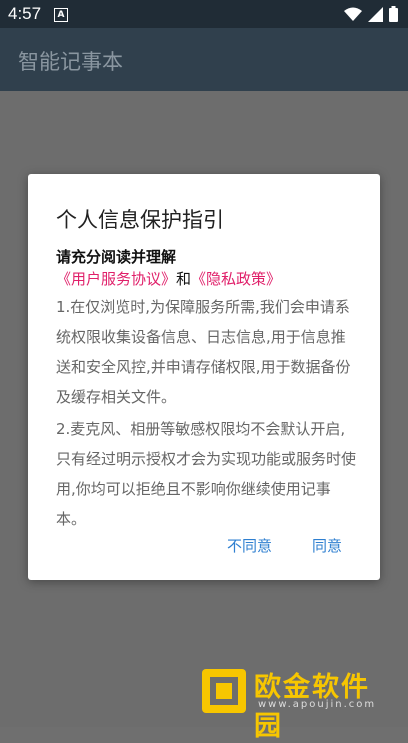 This screenshot has width=408, height=743. Describe the element at coordinates (184, 279) in the screenshot. I see `links-conjunction: 和` at that location.